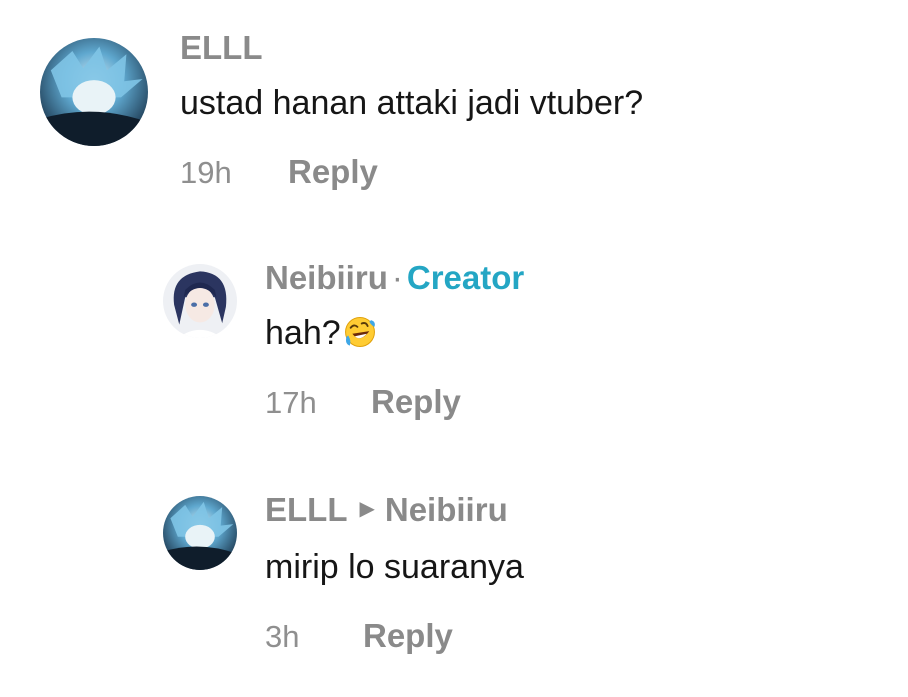  I want to click on comment-timestamp: 17h, so click(291, 402).